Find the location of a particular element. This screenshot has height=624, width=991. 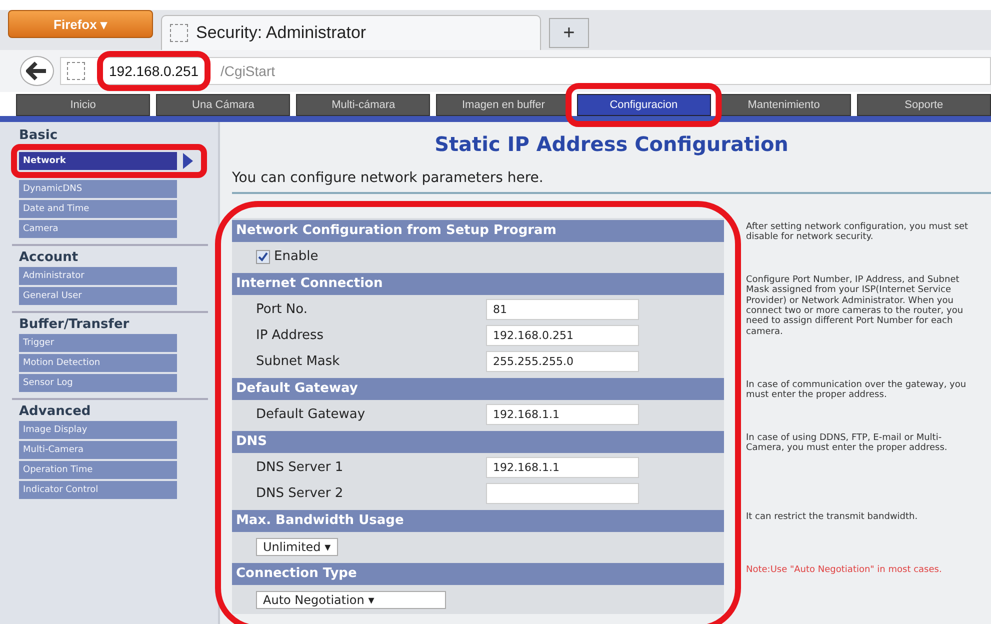

pointer-icon is located at coordinates (188, 161).